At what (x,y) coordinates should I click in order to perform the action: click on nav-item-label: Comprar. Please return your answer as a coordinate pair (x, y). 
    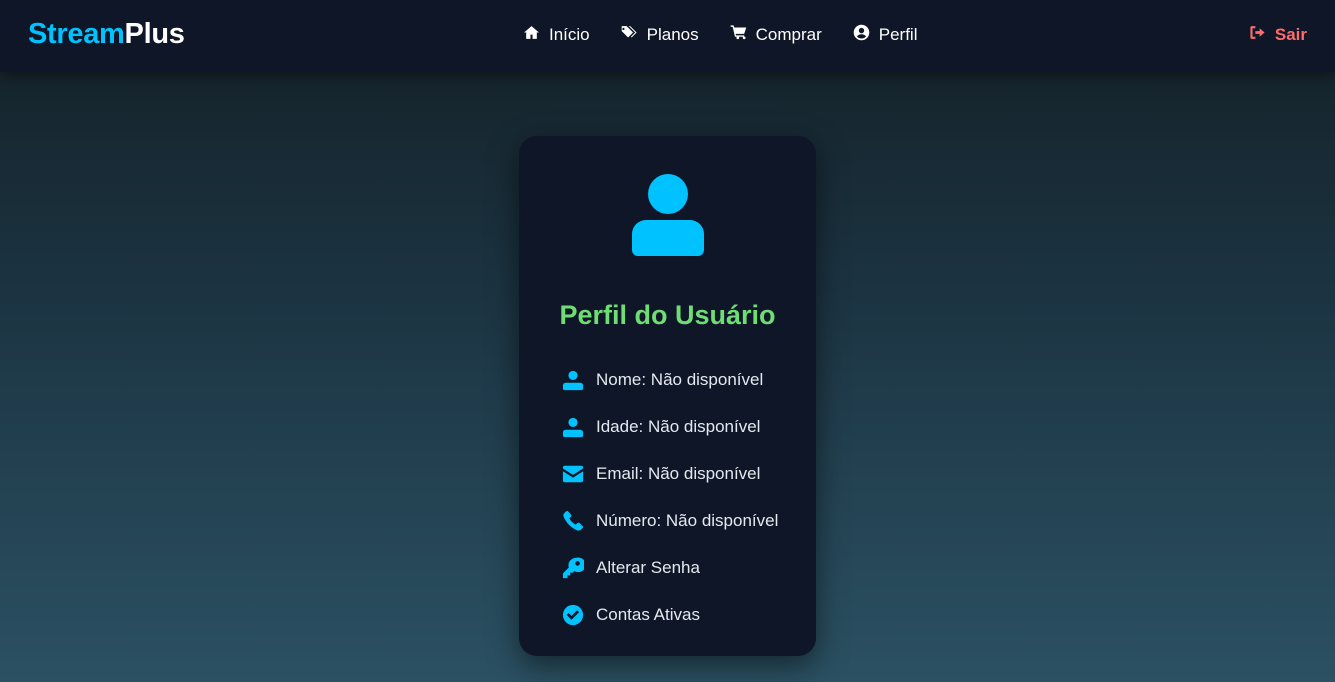
    Looking at the image, I should click on (788, 34).